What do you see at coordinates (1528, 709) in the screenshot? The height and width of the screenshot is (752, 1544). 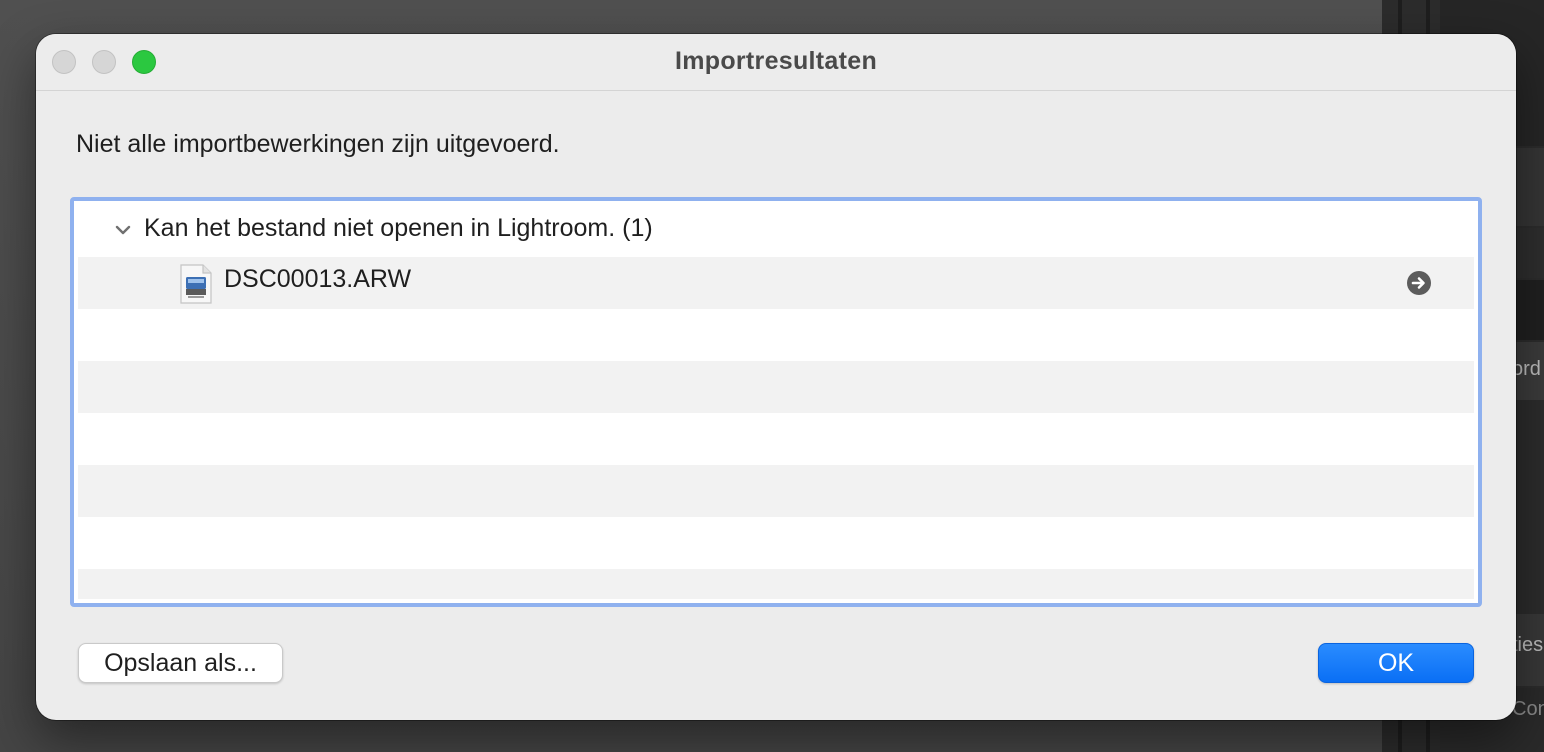 I see `background-side-text: Con` at bounding box center [1528, 709].